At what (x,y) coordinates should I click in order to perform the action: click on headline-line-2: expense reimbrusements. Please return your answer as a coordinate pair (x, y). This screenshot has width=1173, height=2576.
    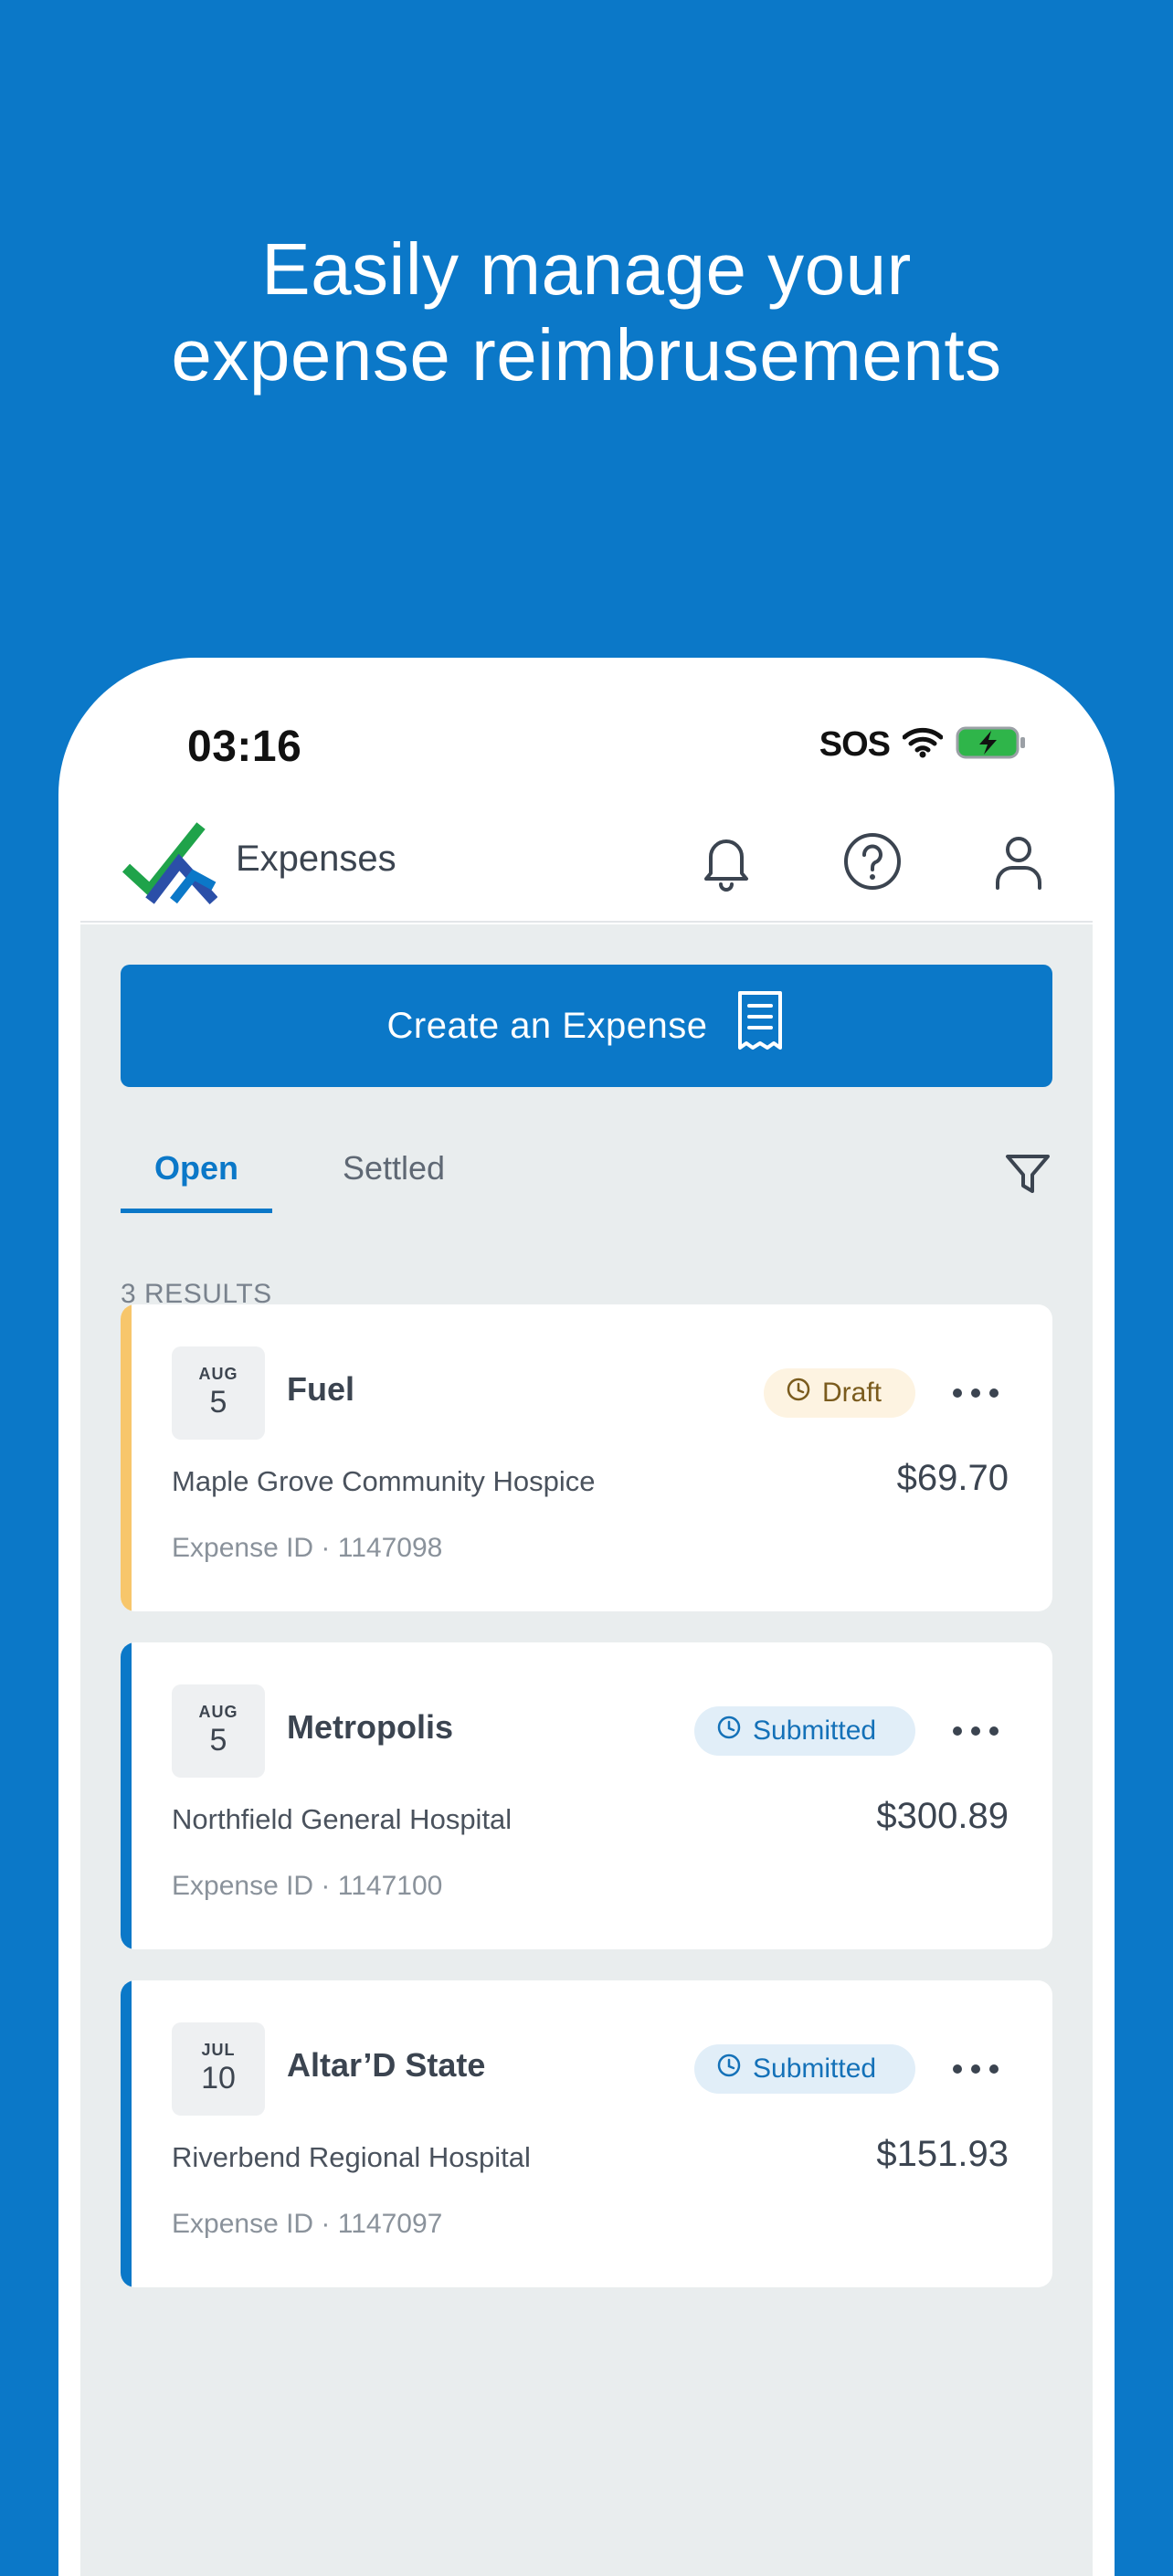
    Looking at the image, I should click on (586, 355).